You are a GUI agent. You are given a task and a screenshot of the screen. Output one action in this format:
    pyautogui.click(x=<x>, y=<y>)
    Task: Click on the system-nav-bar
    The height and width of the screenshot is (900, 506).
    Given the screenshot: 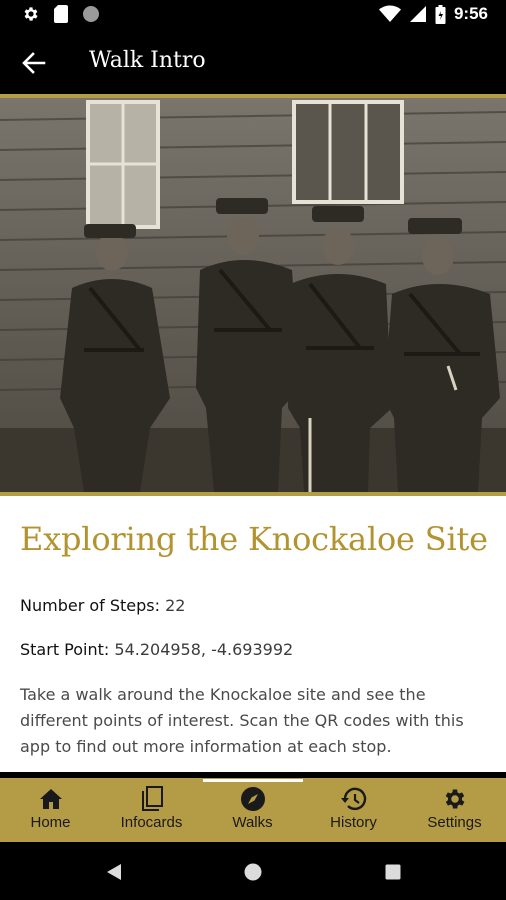 What is the action you would take?
    pyautogui.click(x=253, y=871)
    